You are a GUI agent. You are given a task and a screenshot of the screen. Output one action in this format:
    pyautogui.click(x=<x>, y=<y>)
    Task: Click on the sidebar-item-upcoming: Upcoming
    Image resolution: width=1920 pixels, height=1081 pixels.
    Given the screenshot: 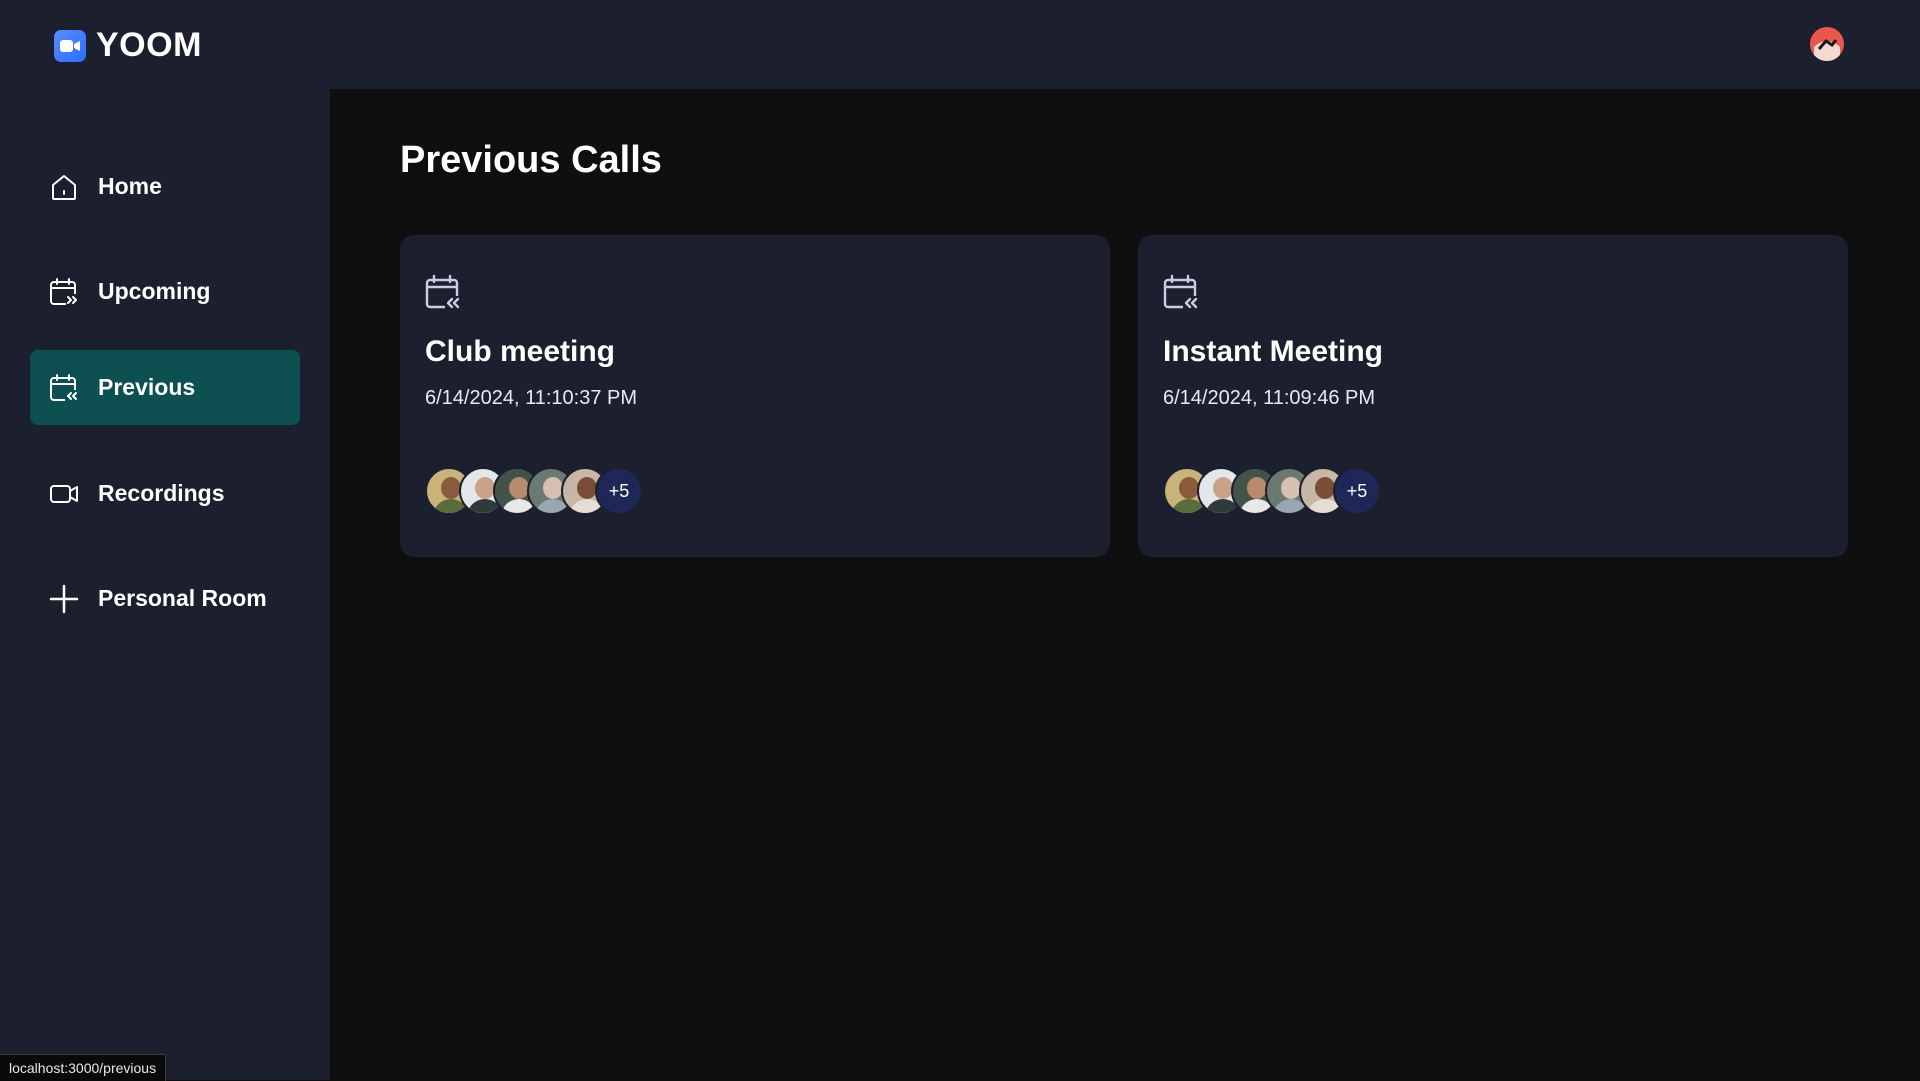 What is the action you would take?
    pyautogui.click(x=165, y=291)
    